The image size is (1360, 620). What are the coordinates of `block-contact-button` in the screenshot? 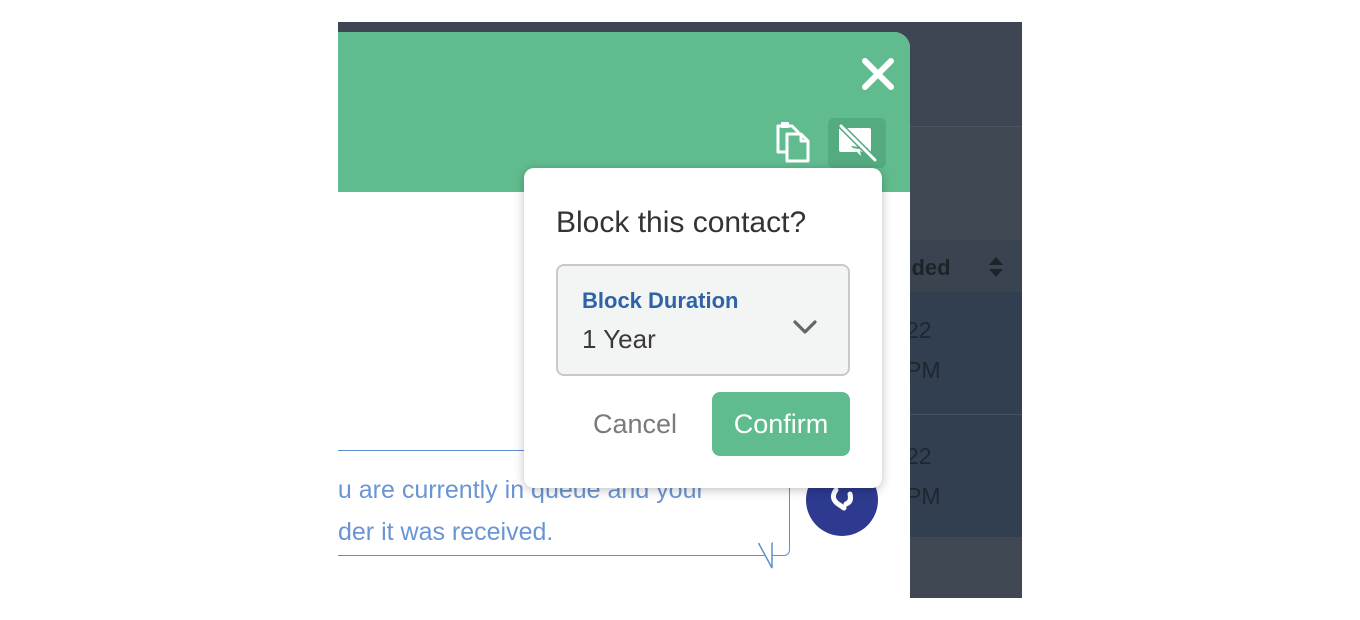 It's located at (857, 143).